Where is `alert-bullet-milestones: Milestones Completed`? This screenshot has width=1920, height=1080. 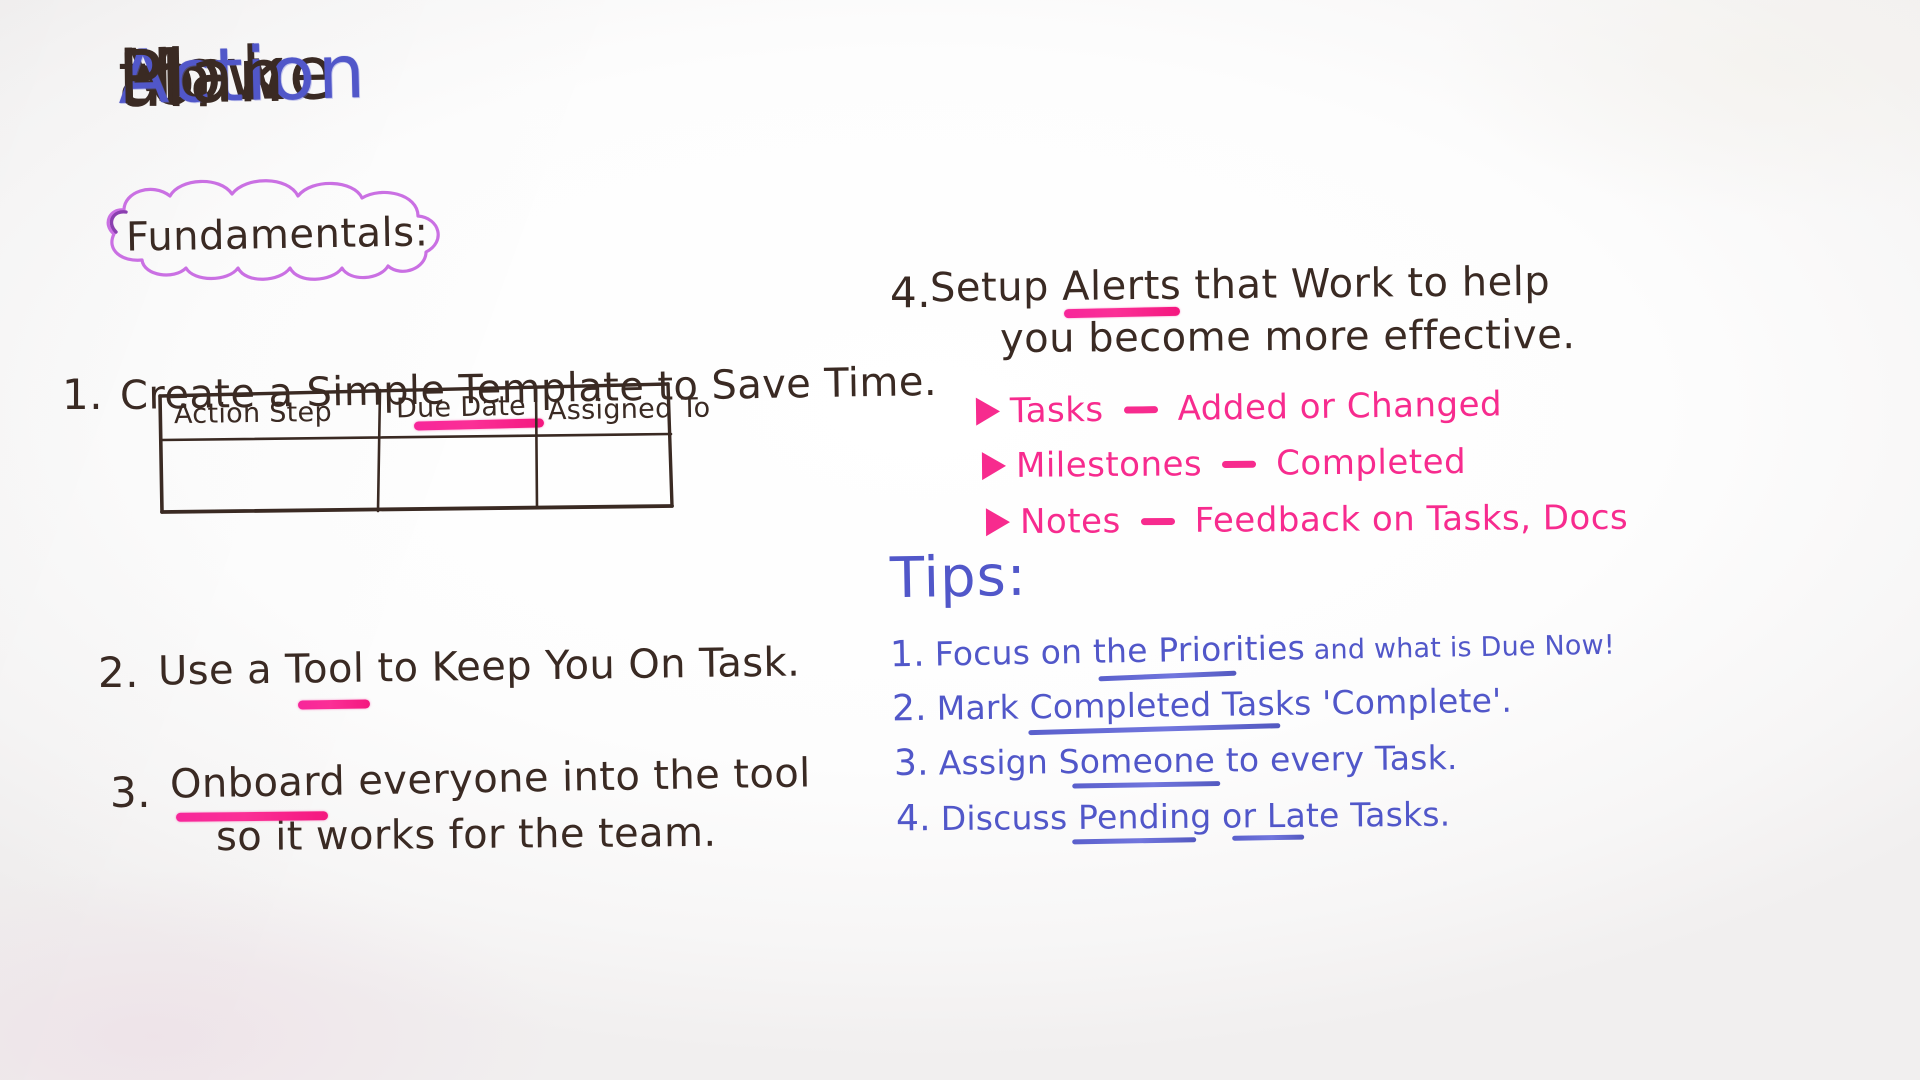
alert-bullet-milestones: Milestones Completed is located at coordinates (1224, 463).